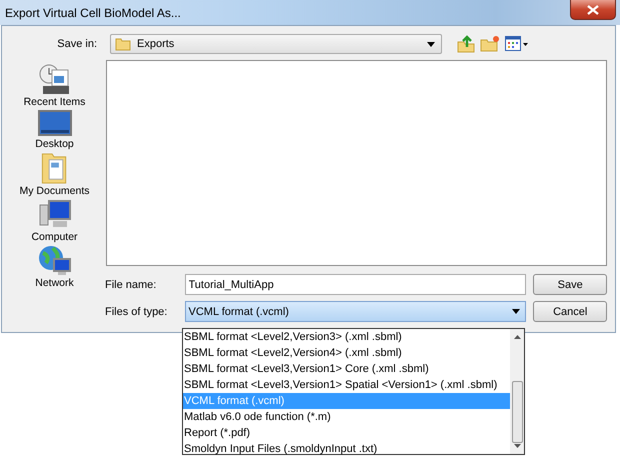  Describe the element at coordinates (346, 337) in the screenshot. I see `file-type-option: SBML format <Level2,Version3> (.xml .sbml)` at that location.